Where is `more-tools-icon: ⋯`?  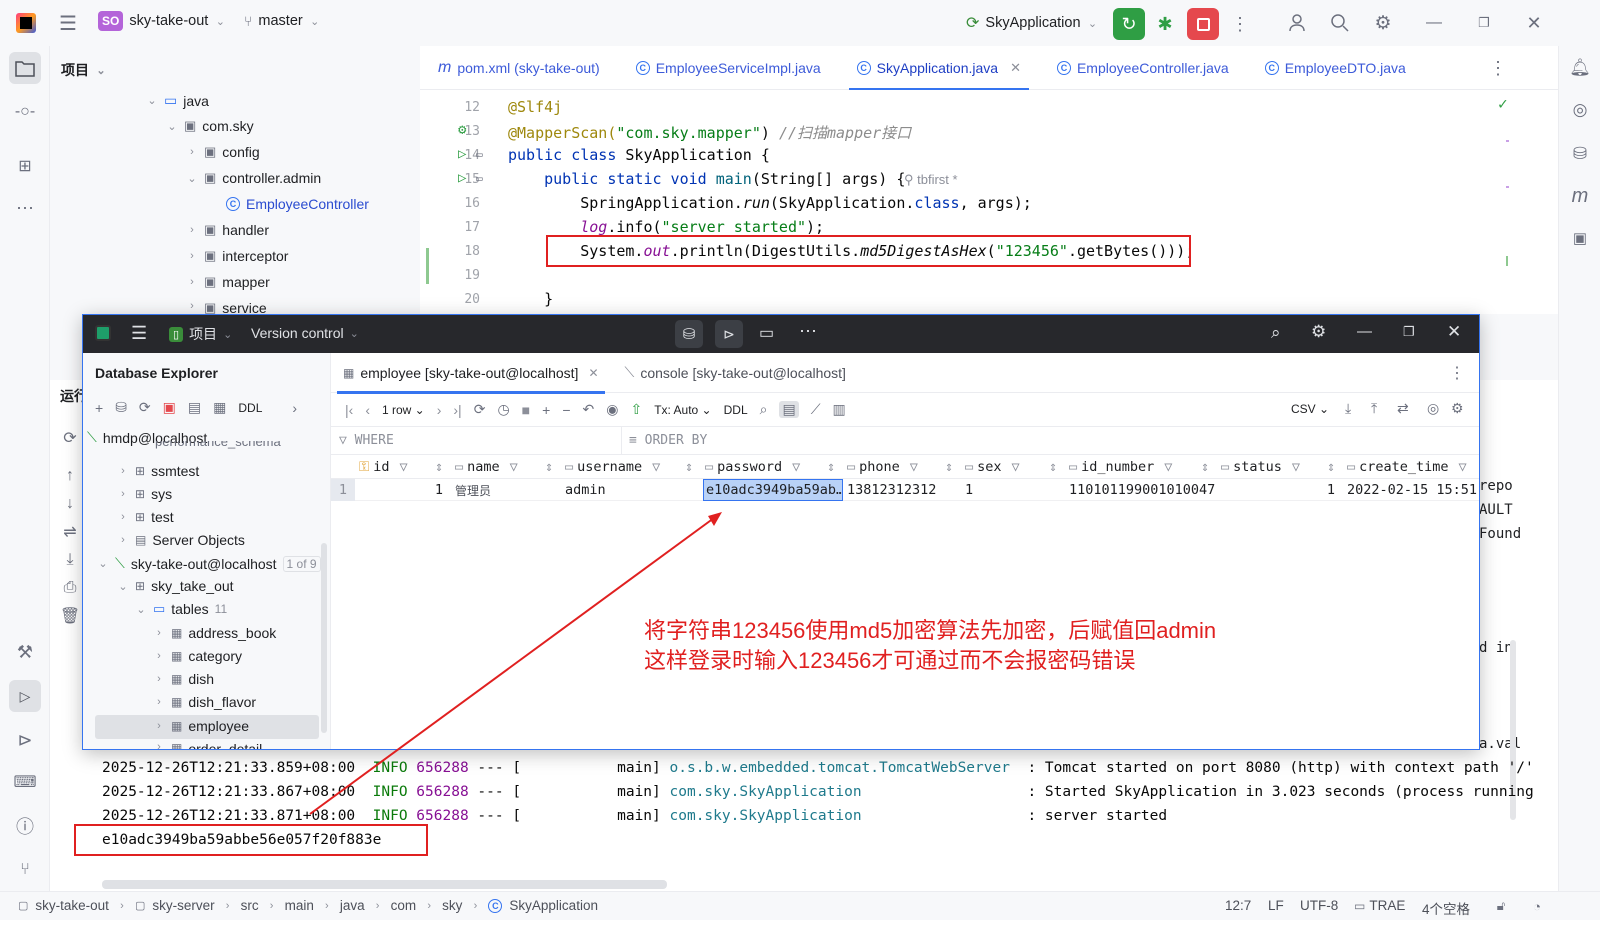 more-tools-icon: ⋯ is located at coordinates (25, 208).